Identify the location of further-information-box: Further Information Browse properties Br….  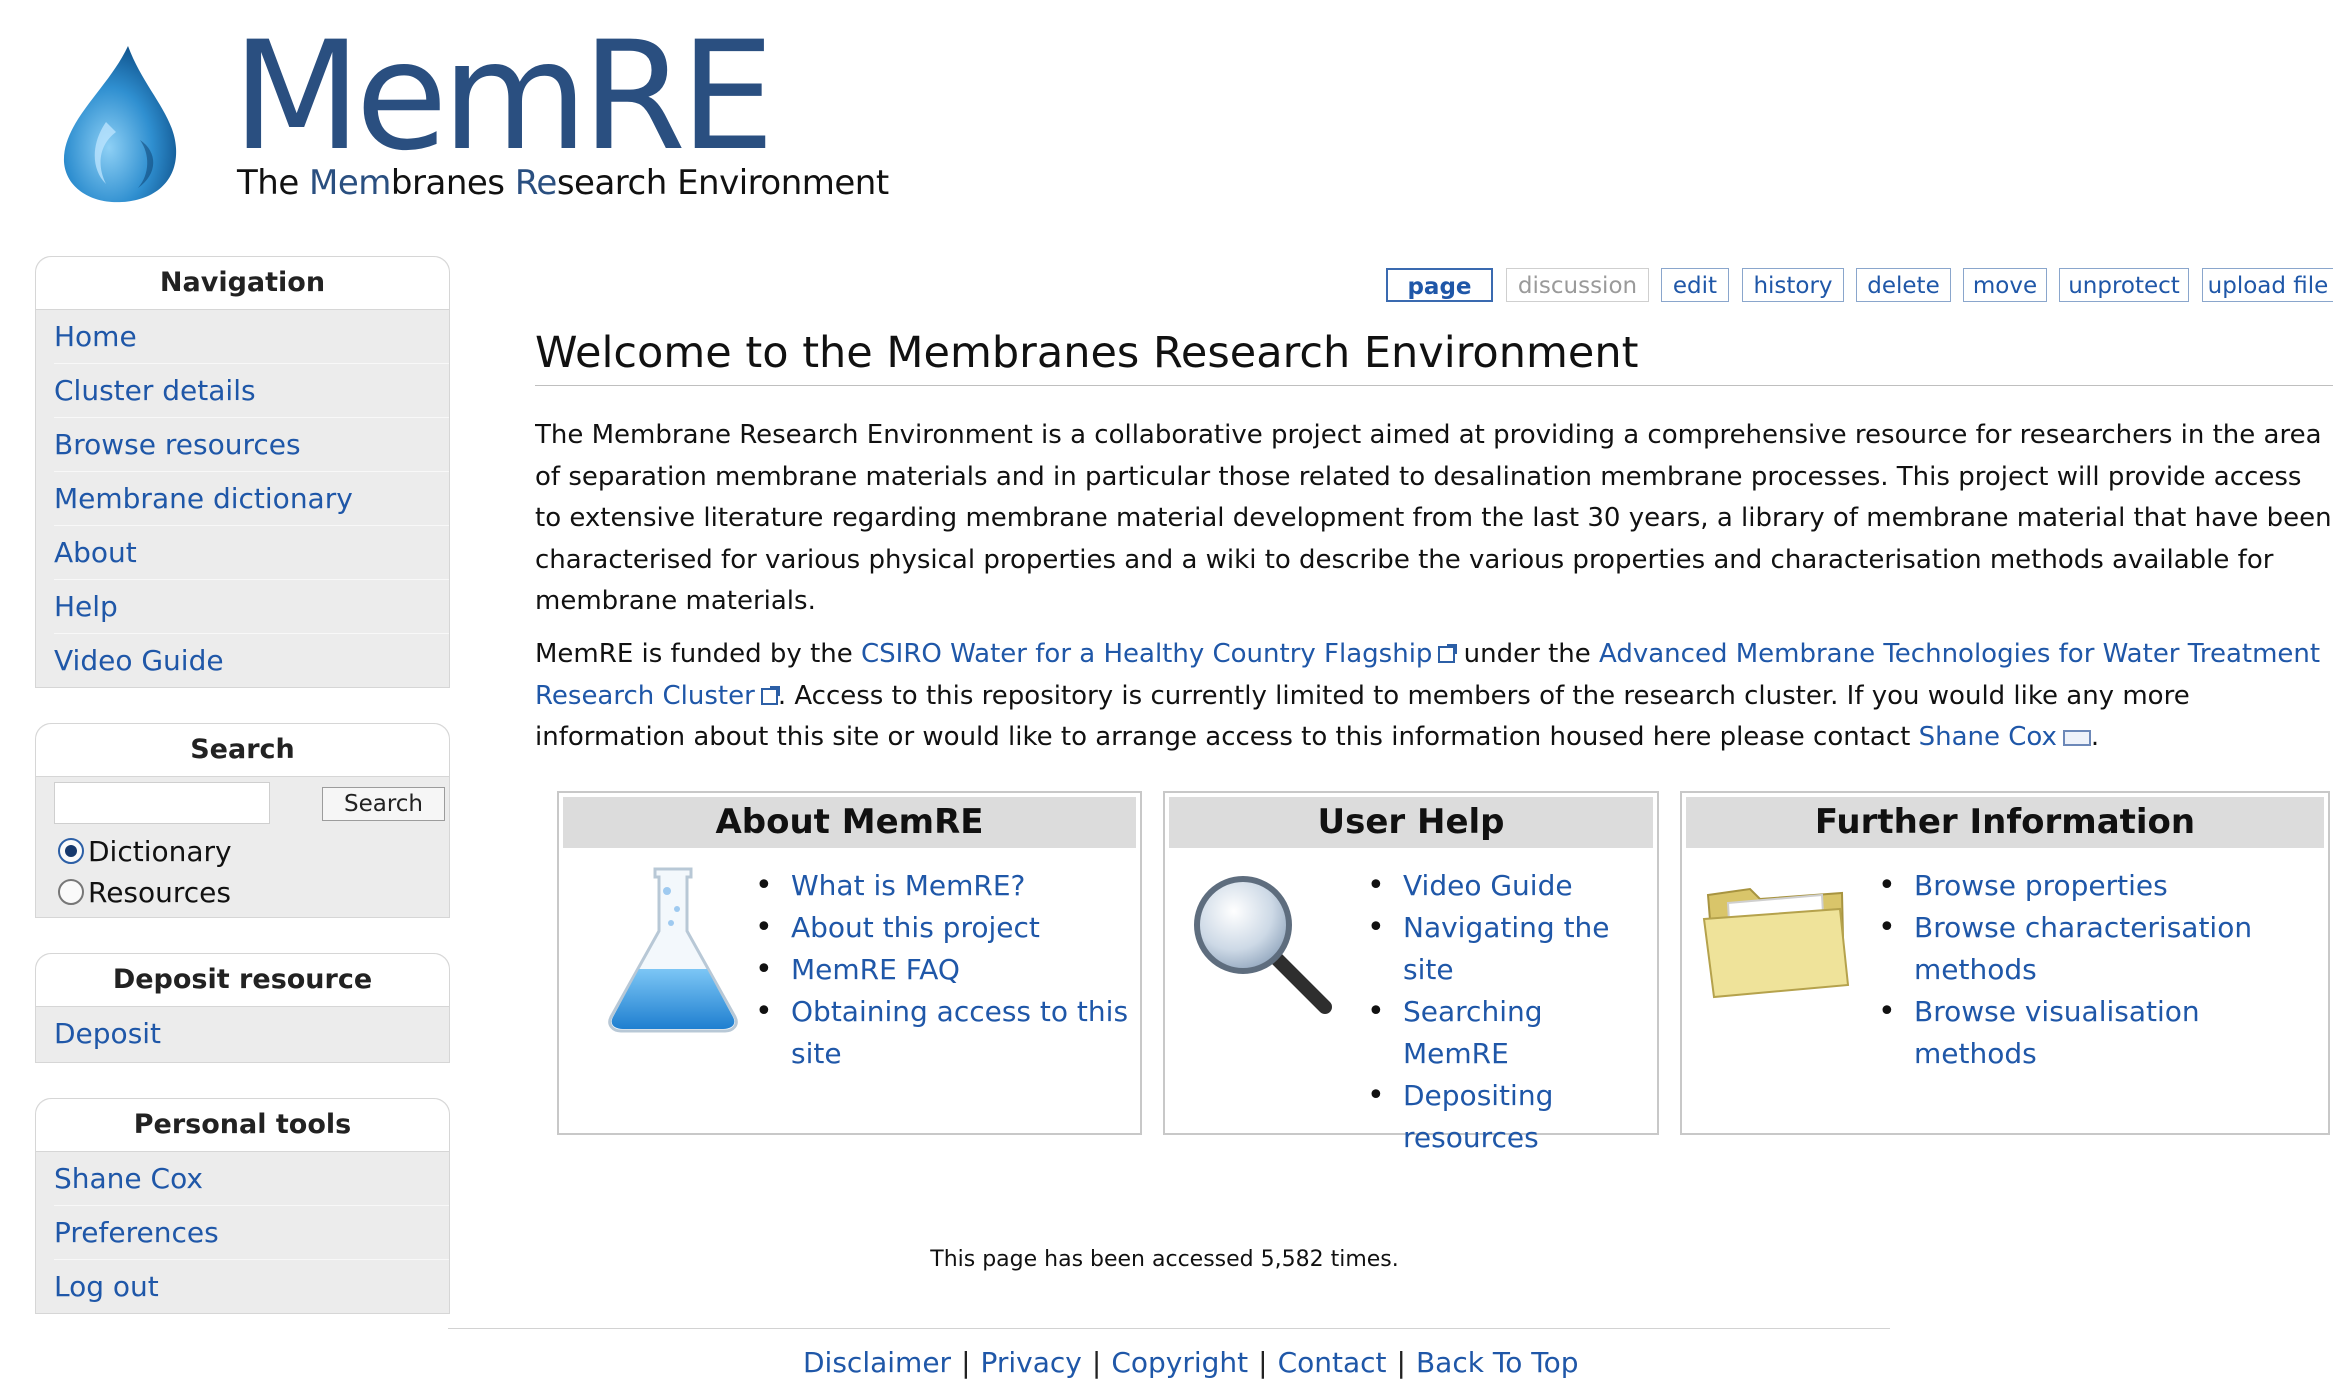
(2005, 963).